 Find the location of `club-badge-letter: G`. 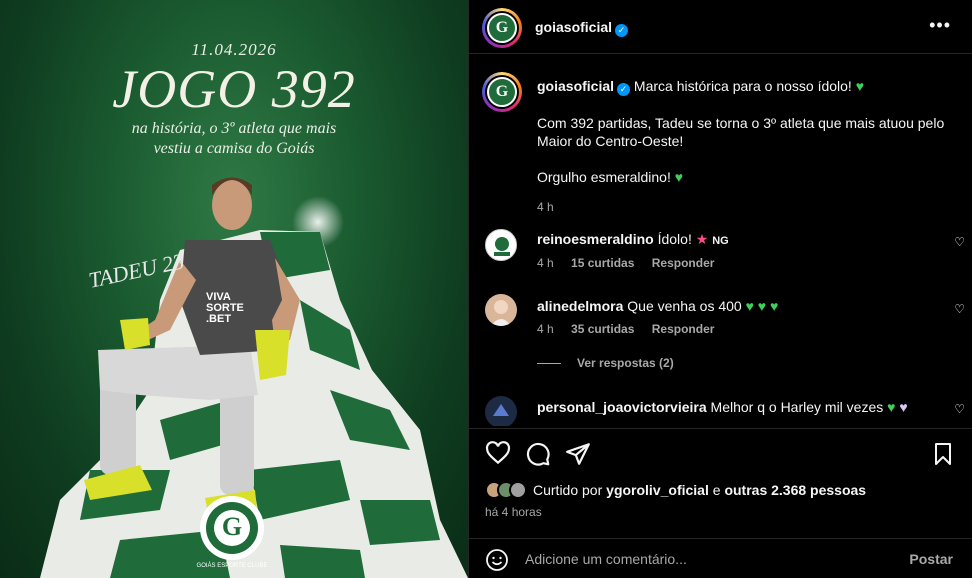

club-badge-letter: G is located at coordinates (232, 526).